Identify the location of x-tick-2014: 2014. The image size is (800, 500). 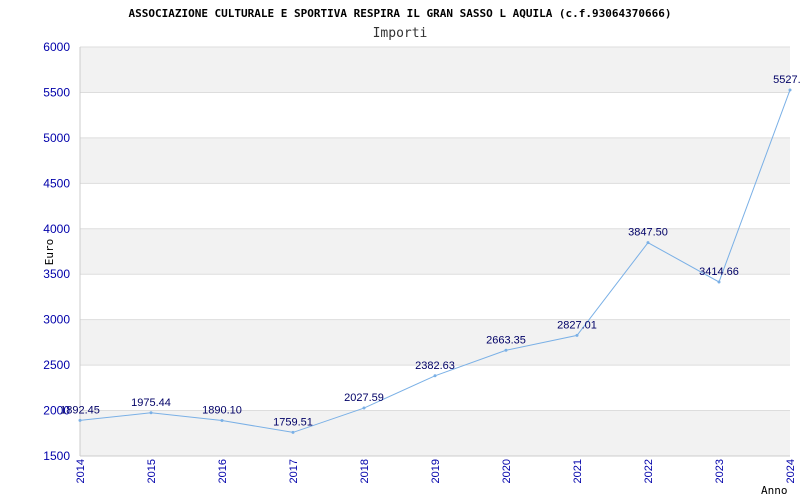
(81, 471).